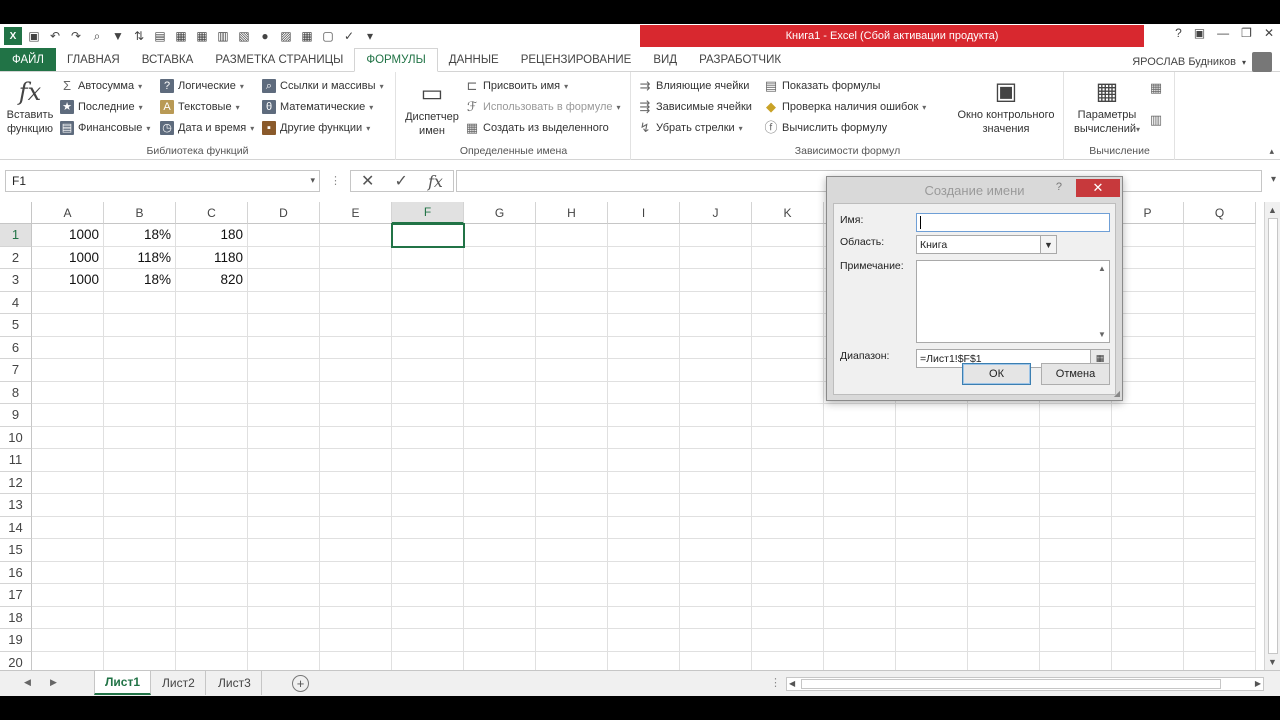 The height and width of the screenshot is (720, 1280). I want to click on cell-d3, so click(284, 280).